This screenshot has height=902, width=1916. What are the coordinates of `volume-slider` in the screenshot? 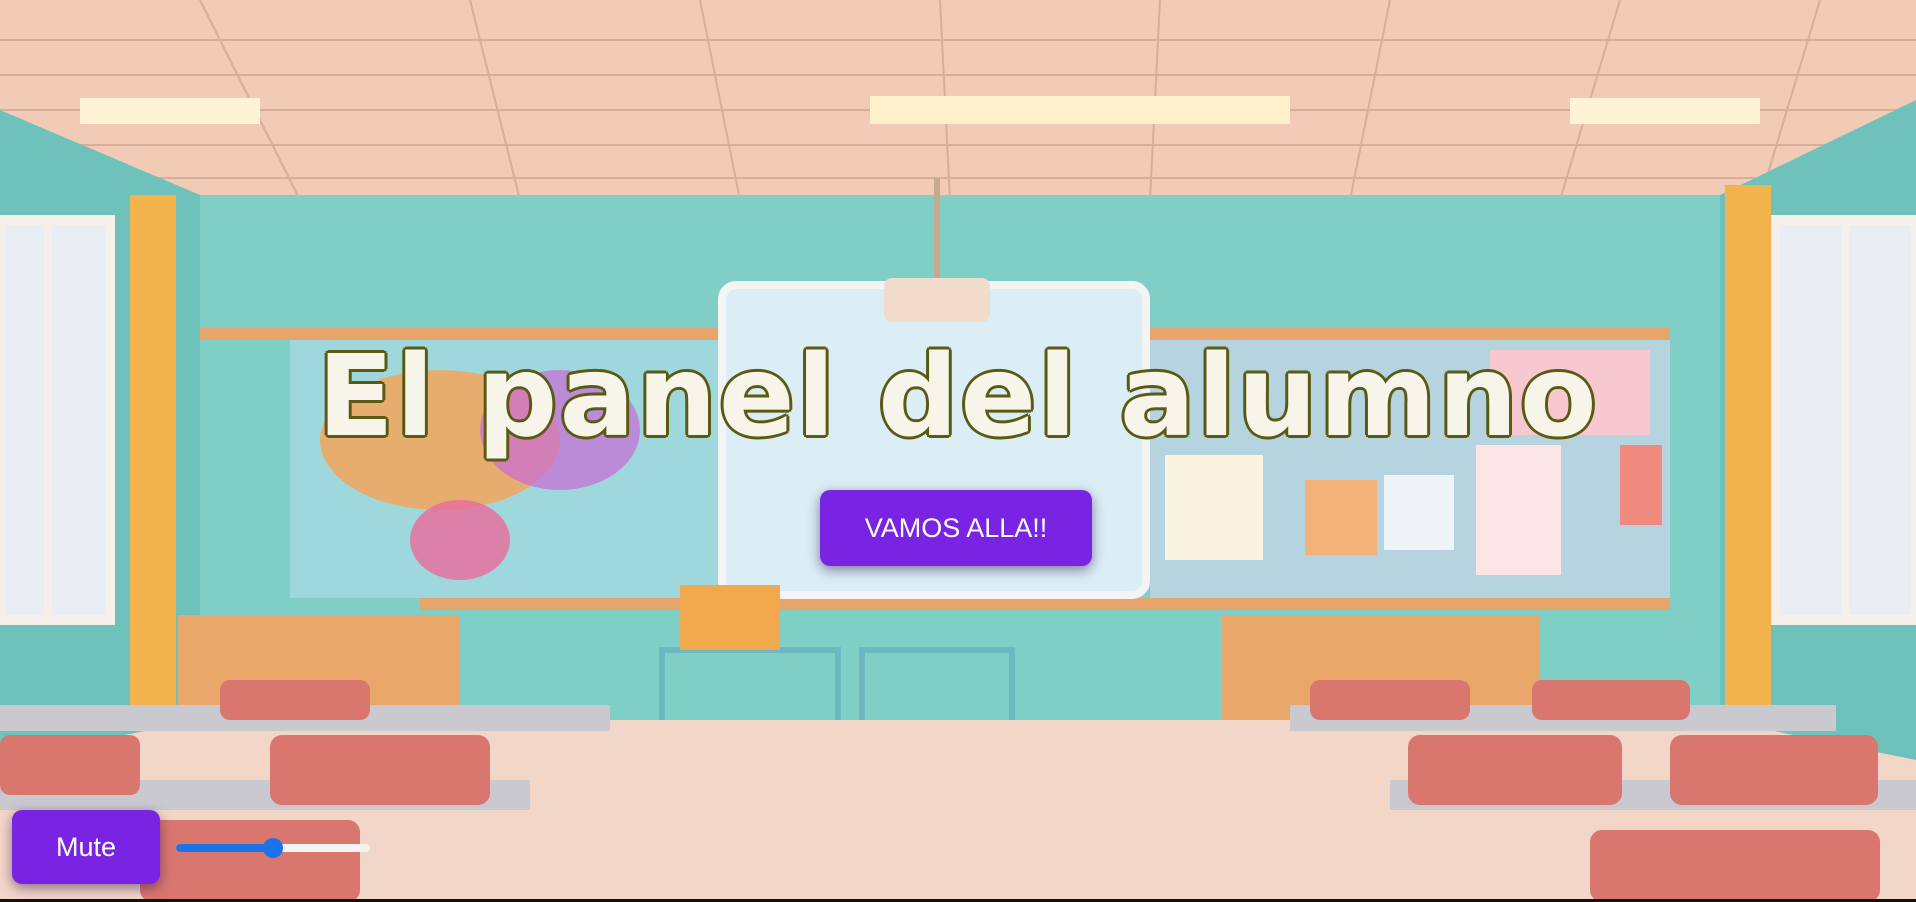 It's located at (273, 848).